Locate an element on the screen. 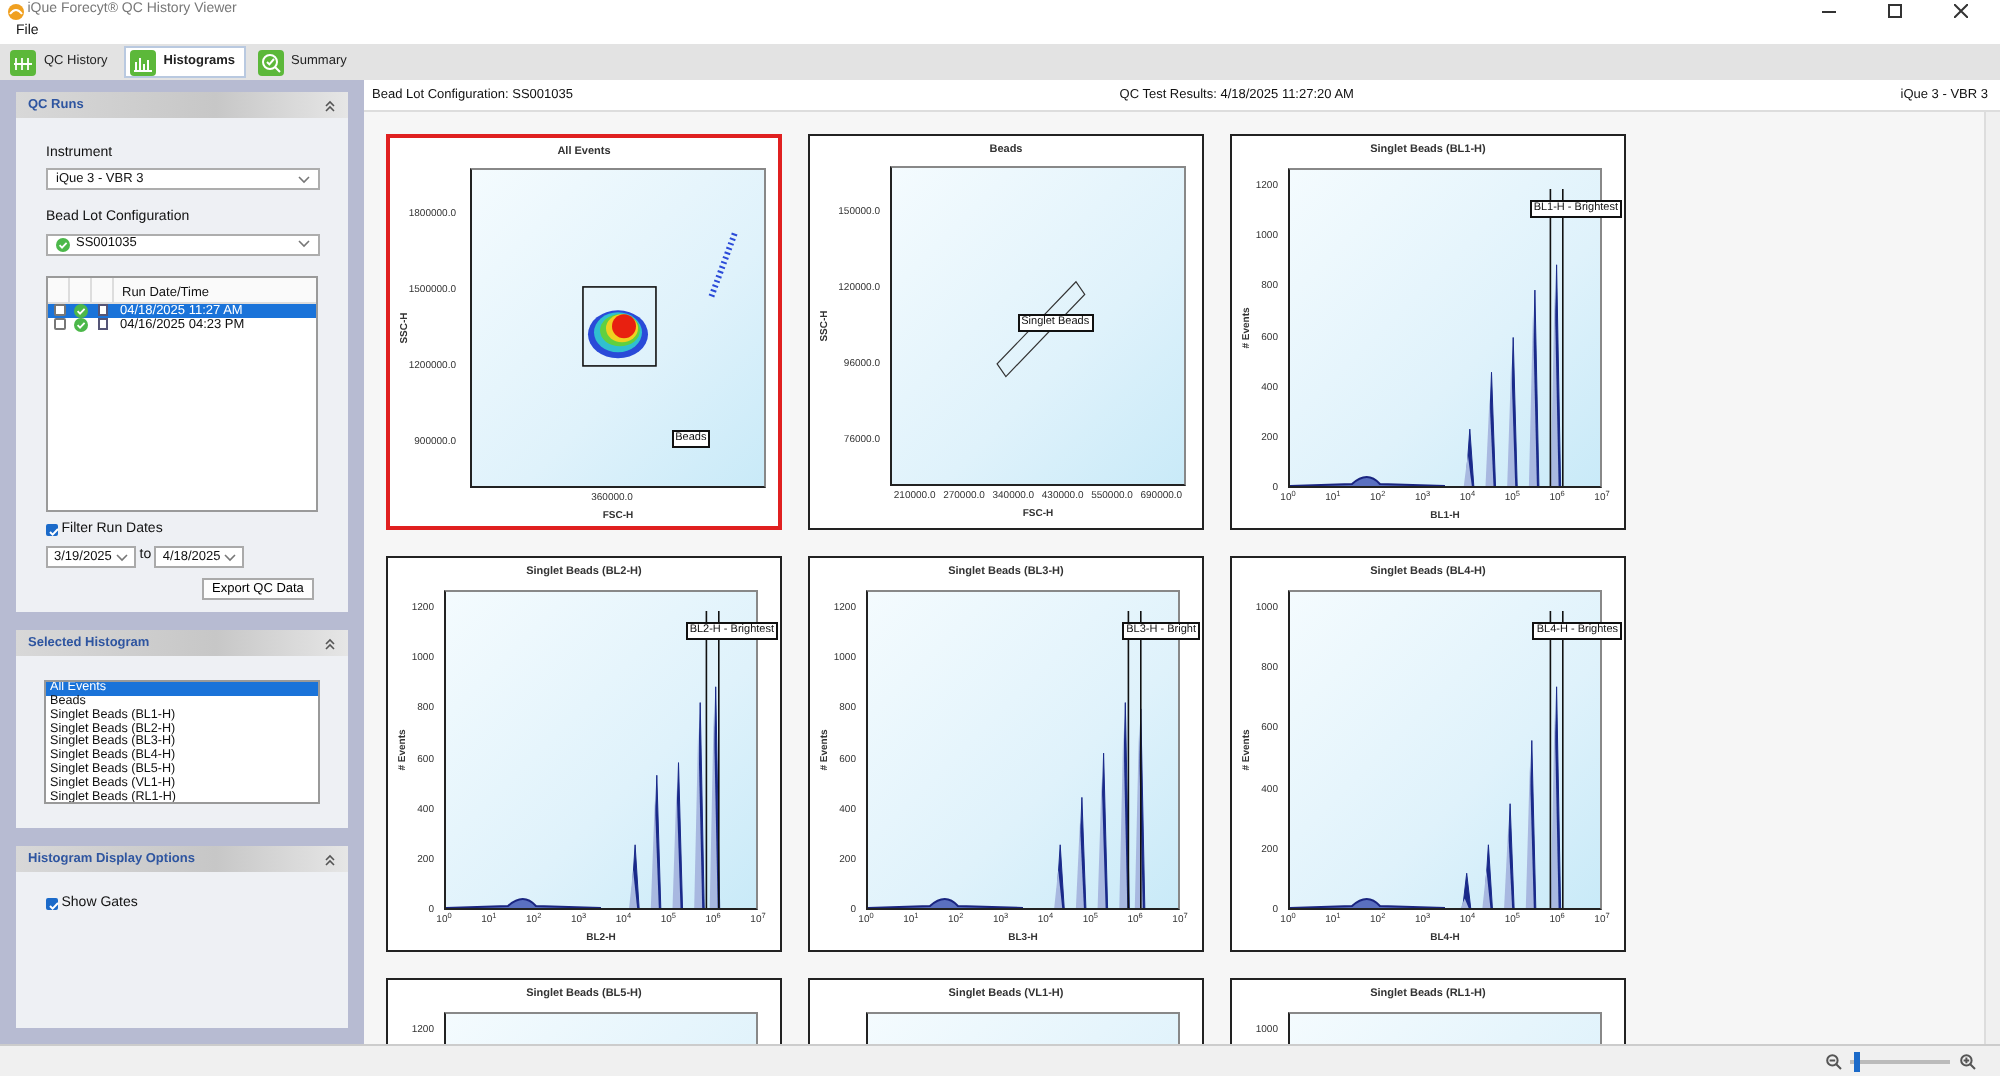  zoom-slider is located at coordinates (1857, 1061).